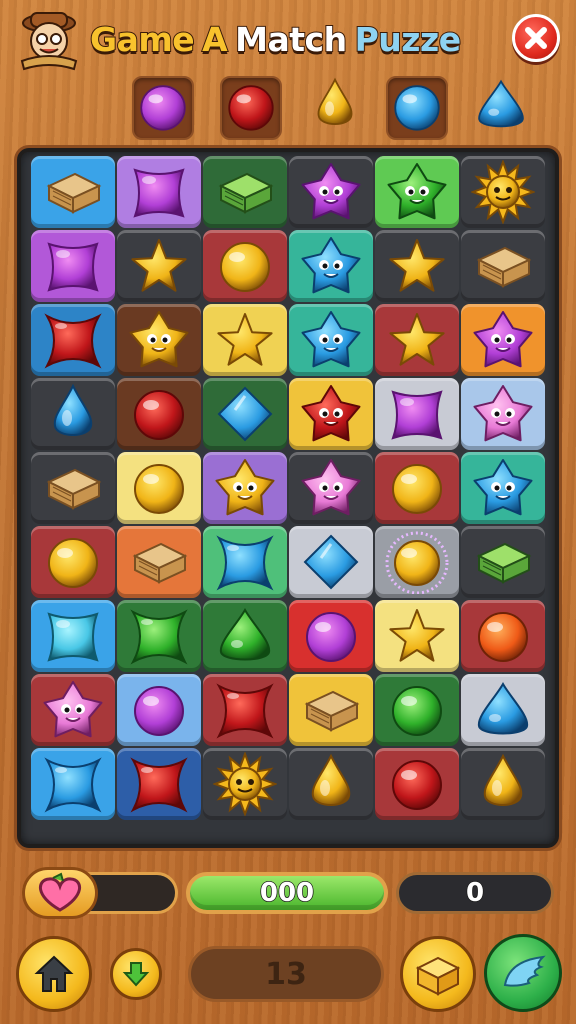 The image size is (576, 1024). Describe the element at coordinates (215, 39) in the screenshot. I see `title-word: A` at that location.